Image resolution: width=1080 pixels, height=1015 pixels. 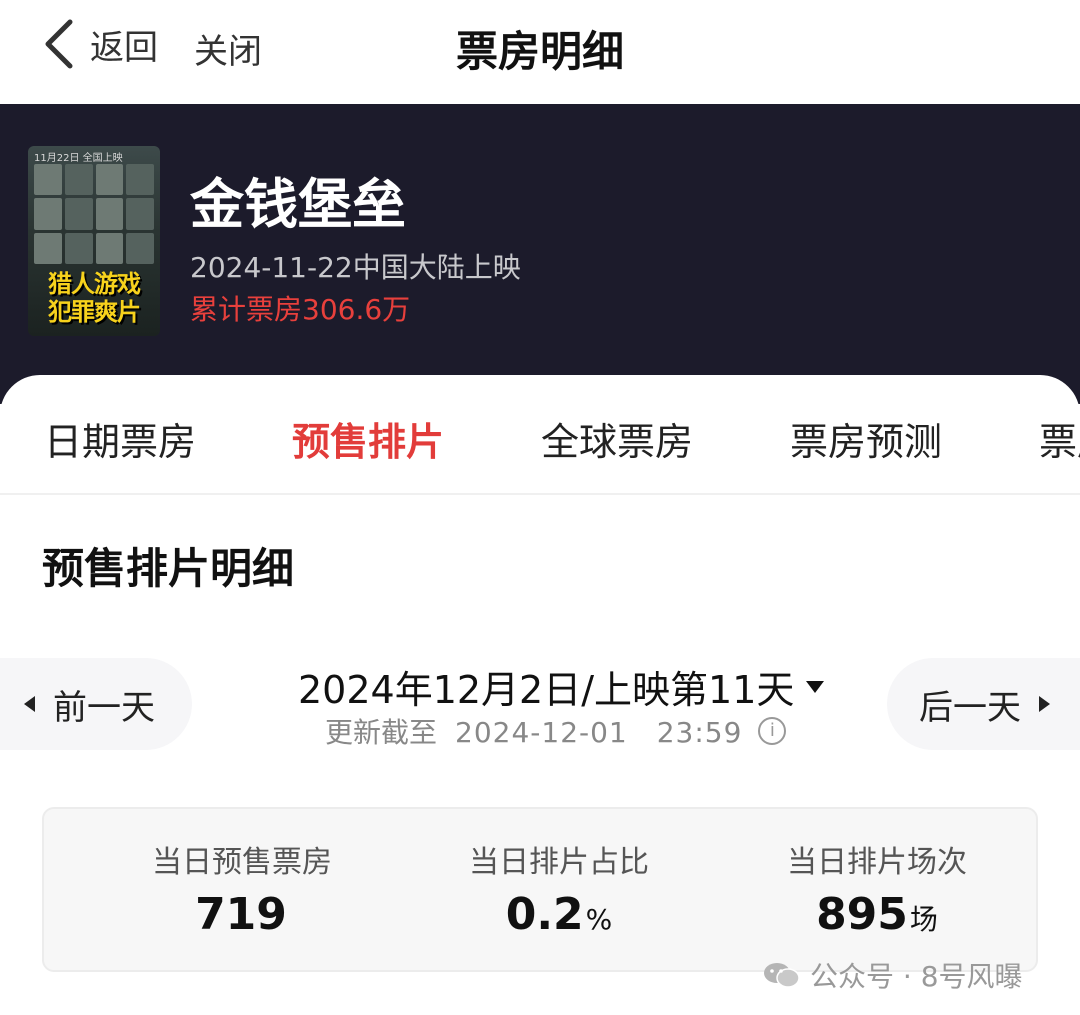 What do you see at coordinates (120, 438) in the screenshot?
I see `tab-daily-box-office: 日期票房` at bounding box center [120, 438].